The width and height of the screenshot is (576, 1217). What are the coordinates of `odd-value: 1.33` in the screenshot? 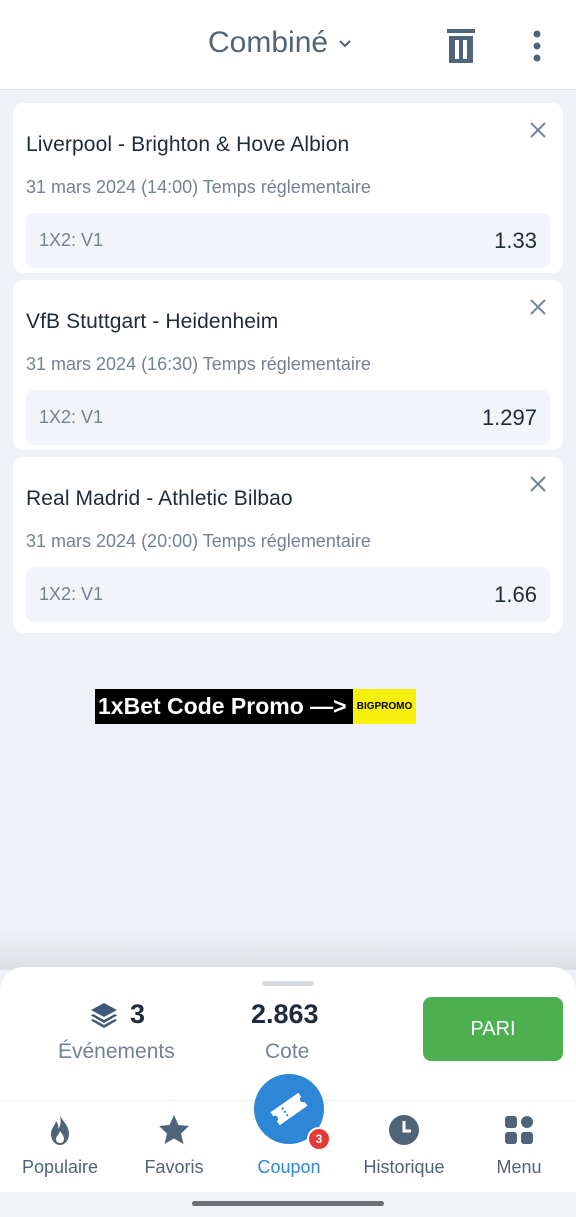 It's located at (515, 240).